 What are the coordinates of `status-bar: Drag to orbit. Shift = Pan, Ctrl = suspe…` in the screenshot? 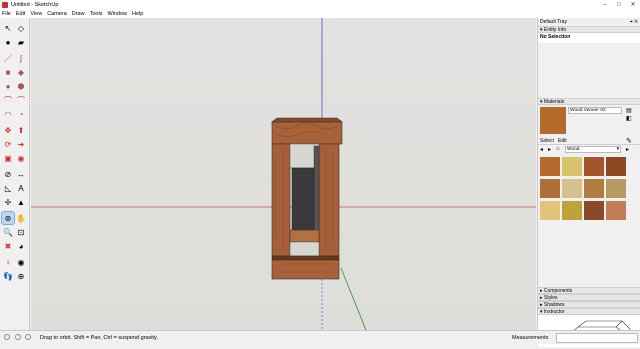 It's located at (320, 337).